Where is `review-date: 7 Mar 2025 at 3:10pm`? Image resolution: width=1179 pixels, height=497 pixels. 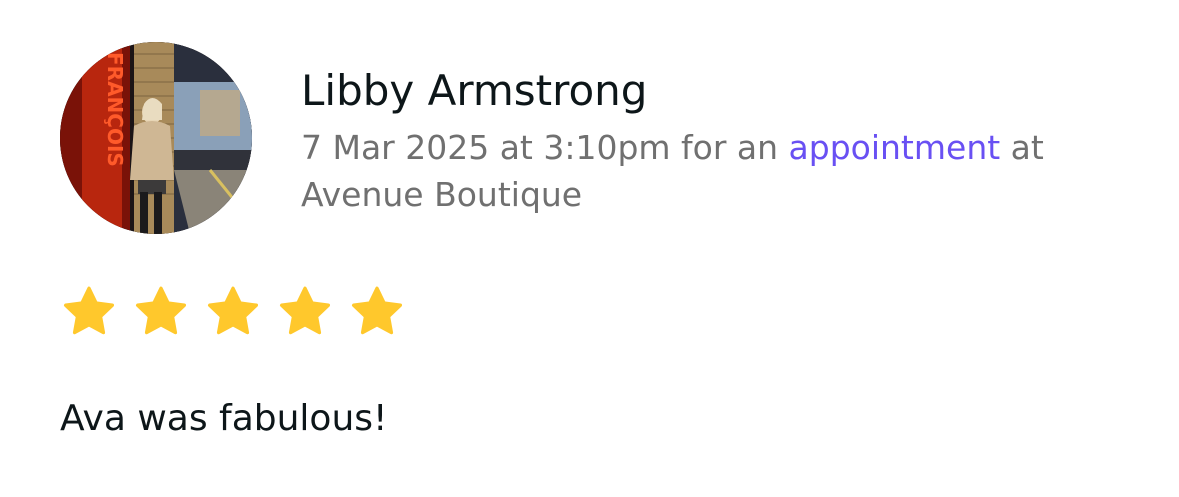
review-date: 7 Mar 2025 at 3:10pm is located at coordinates (486, 147).